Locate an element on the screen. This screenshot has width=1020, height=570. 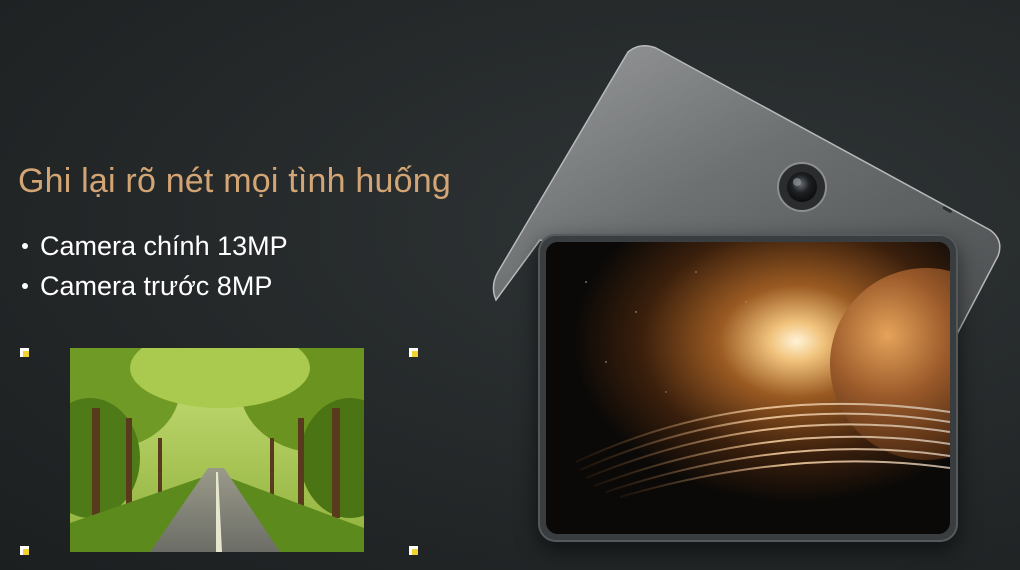
feature-item: Camera chính 13MP is located at coordinates (153, 246).